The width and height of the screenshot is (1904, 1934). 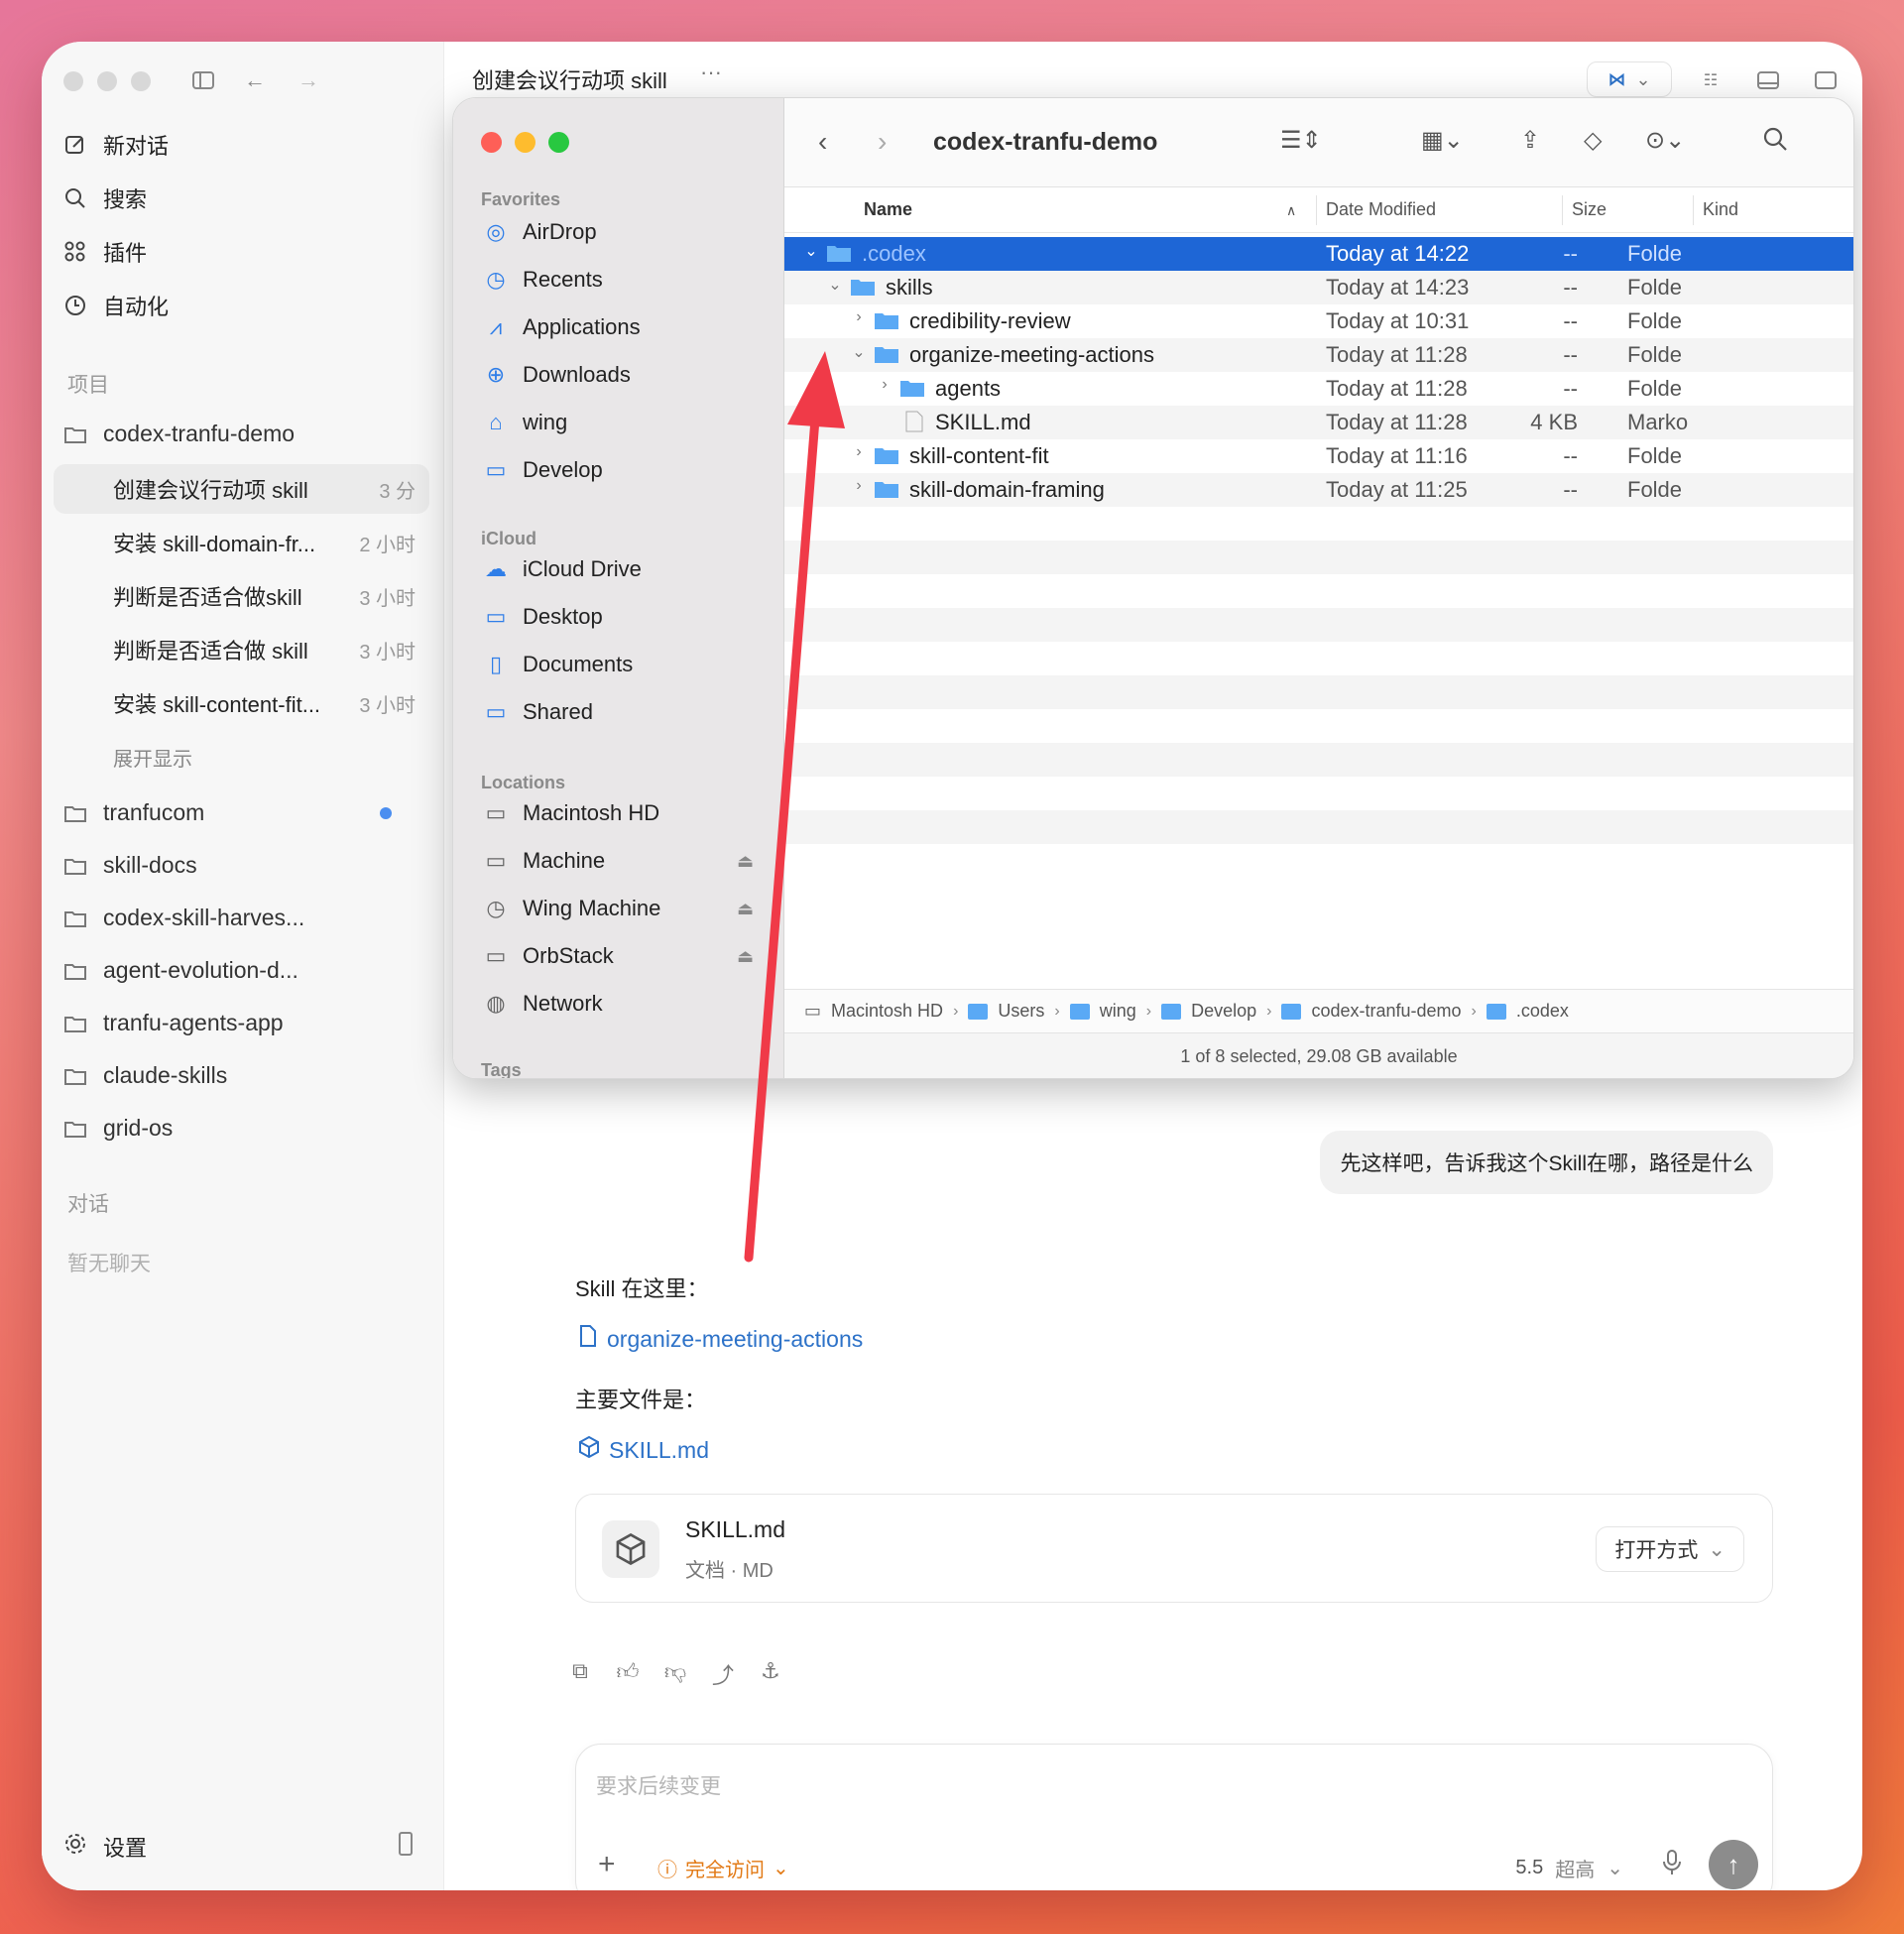 I want to click on column-name: Name, so click(x=888, y=209).